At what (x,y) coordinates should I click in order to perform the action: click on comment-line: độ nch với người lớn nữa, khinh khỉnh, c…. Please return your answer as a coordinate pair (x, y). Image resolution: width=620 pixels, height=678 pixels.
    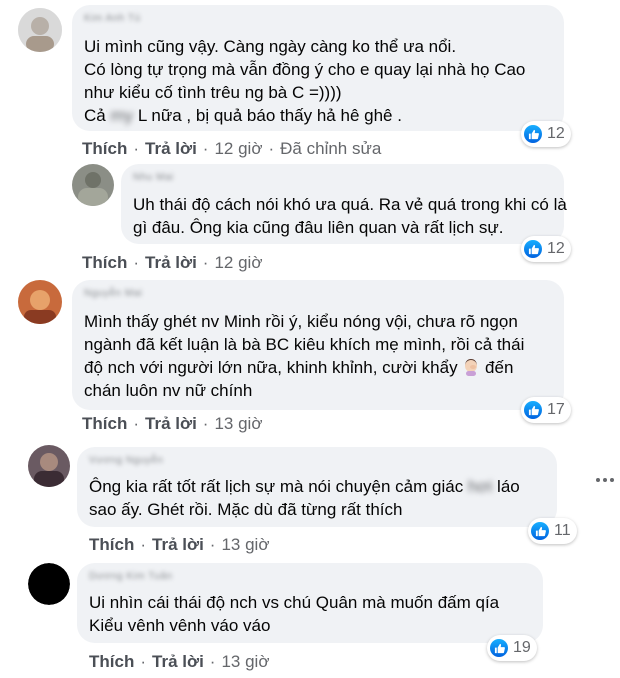
    Looking at the image, I should click on (298, 367).